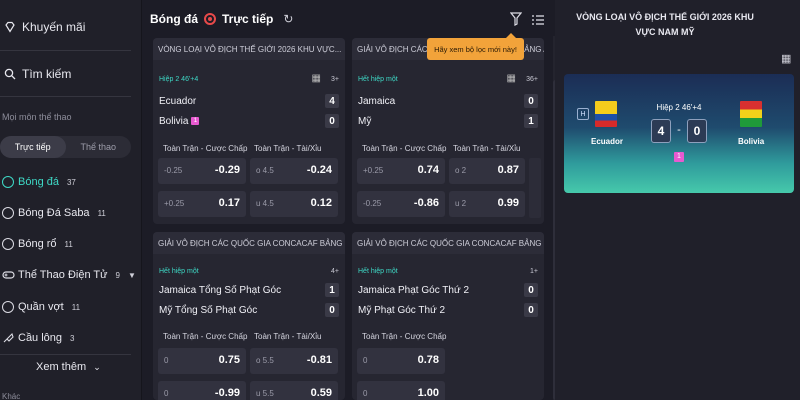  I want to click on sport-item-tennis: Quần vợt 11, so click(41, 307).